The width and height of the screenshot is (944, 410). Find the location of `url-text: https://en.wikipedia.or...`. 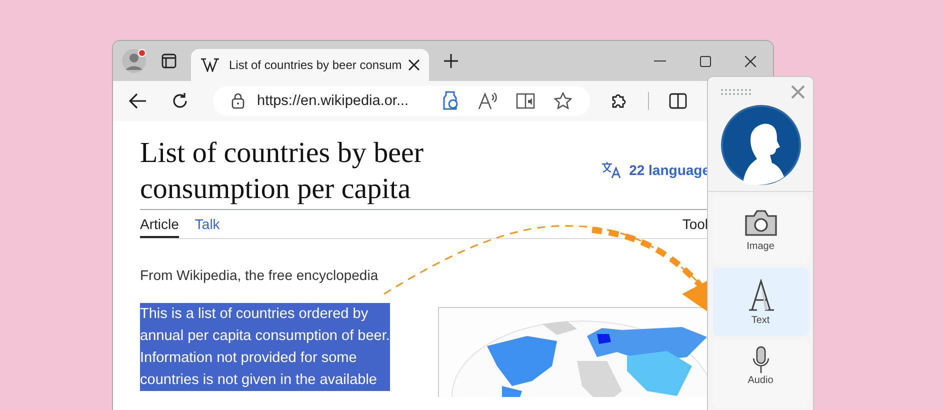

url-text: https://en.wikipedia.or... is located at coordinates (333, 101).